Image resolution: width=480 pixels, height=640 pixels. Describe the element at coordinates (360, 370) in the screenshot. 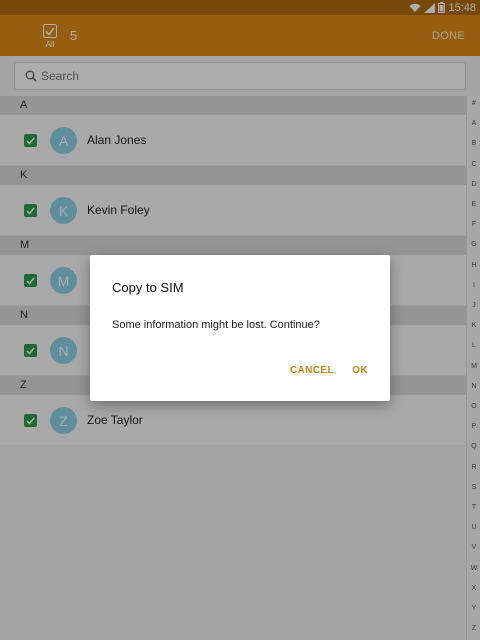

I see `ok-button: OK` at that location.